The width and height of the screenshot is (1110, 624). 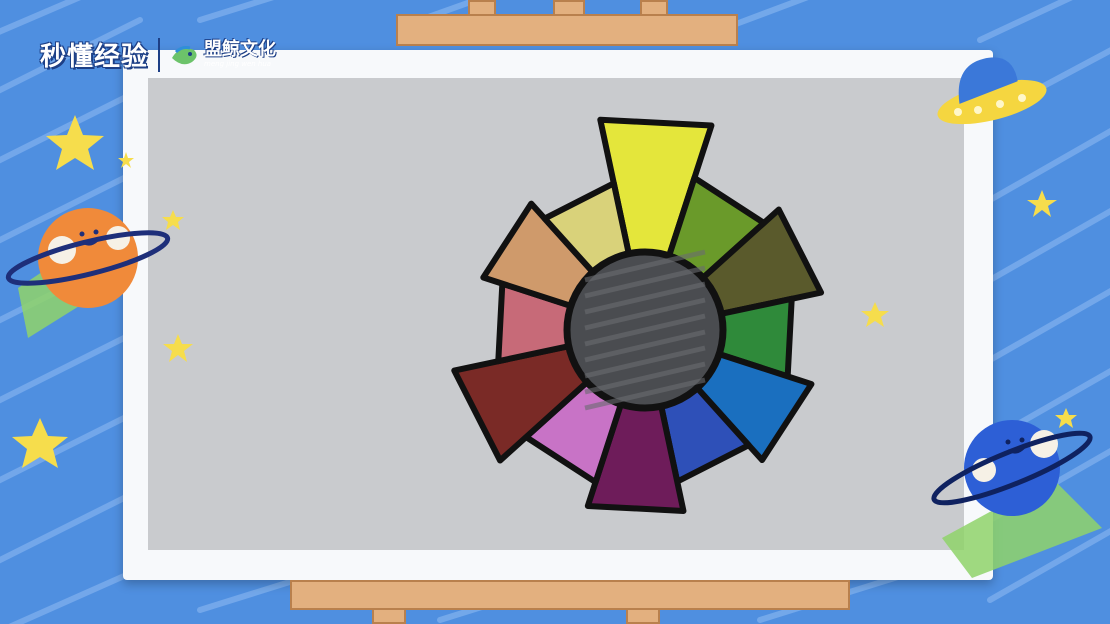 I want to click on ufo-icon, so click(x=992, y=91).